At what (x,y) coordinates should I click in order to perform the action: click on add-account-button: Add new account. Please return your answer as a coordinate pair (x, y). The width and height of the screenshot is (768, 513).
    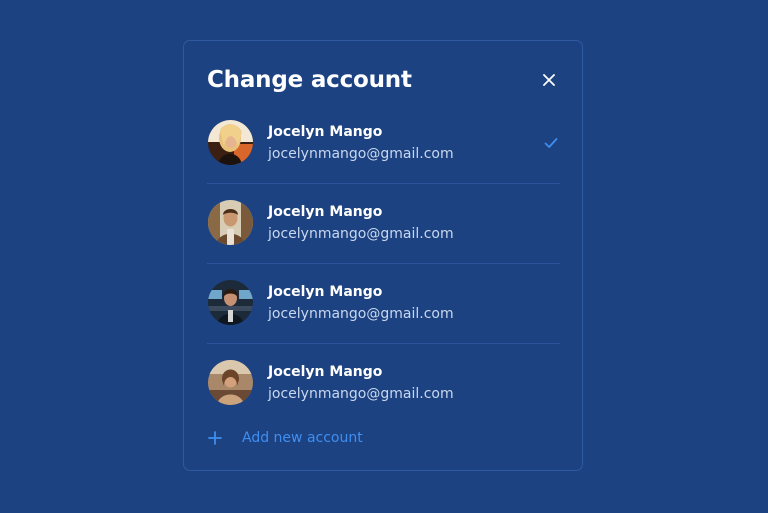
    Looking at the image, I should click on (285, 438).